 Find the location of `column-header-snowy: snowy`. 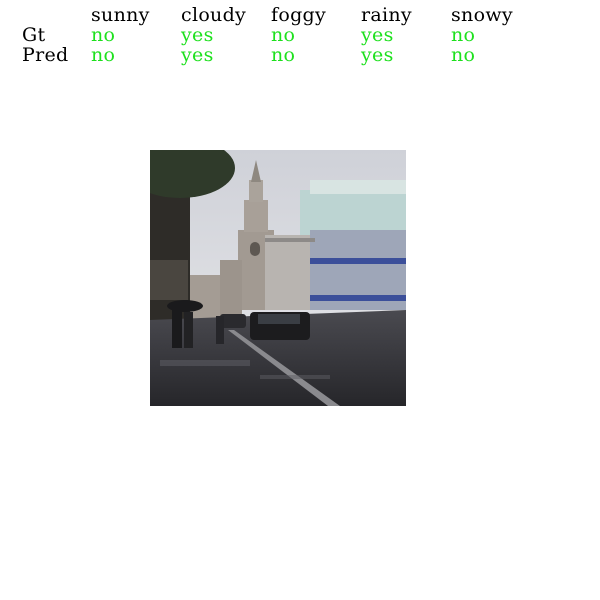

column-header-snowy: snowy is located at coordinates (482, 15).